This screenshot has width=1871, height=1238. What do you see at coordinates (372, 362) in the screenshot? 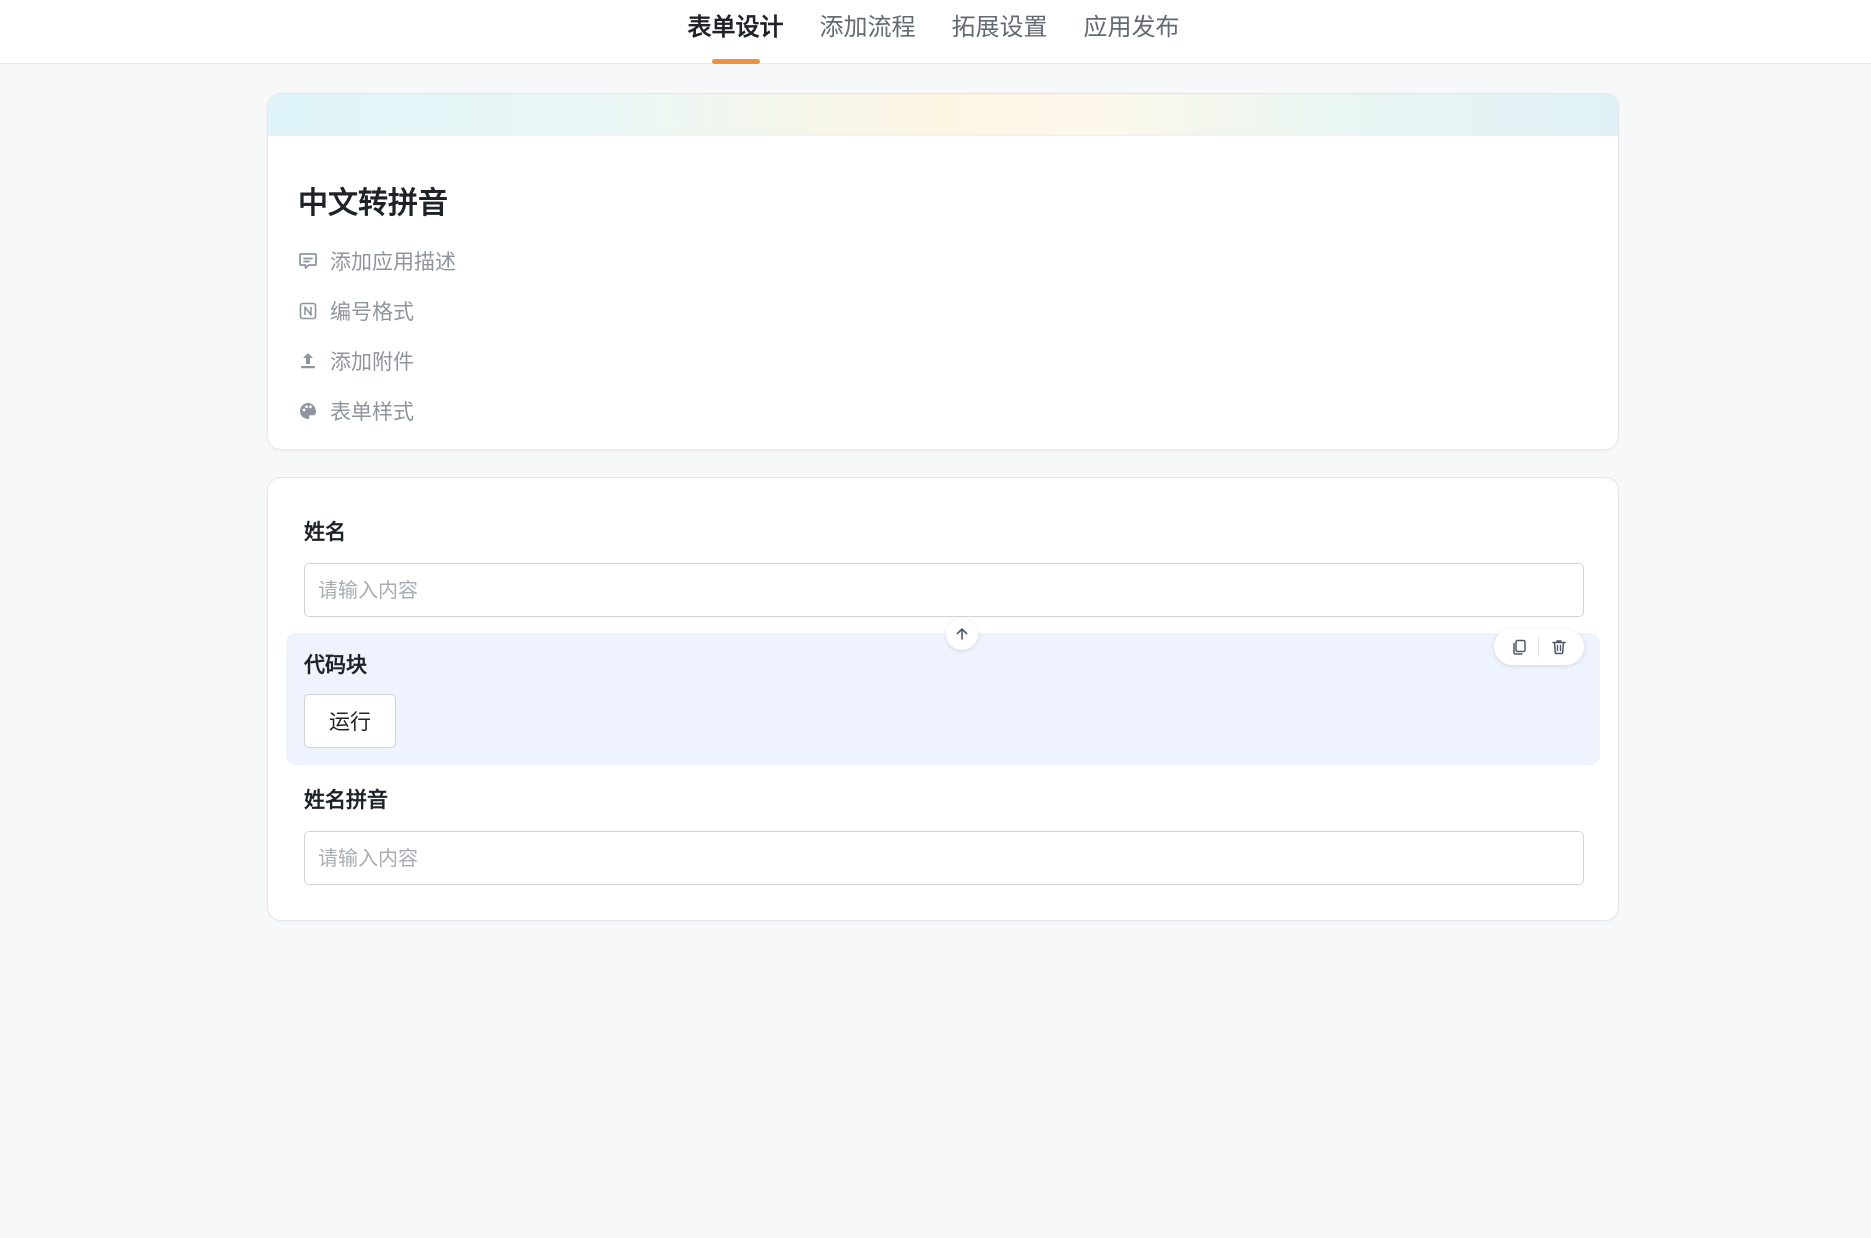
I see `add-attachment-label: 添加附件` at bounding box center [372, 362].